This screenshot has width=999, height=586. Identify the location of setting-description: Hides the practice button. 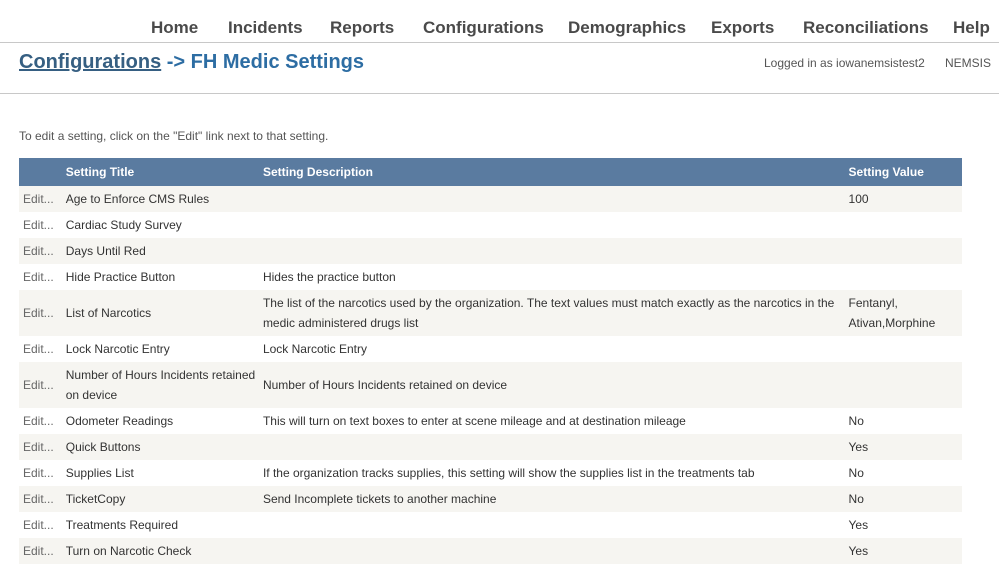
(555, 277).